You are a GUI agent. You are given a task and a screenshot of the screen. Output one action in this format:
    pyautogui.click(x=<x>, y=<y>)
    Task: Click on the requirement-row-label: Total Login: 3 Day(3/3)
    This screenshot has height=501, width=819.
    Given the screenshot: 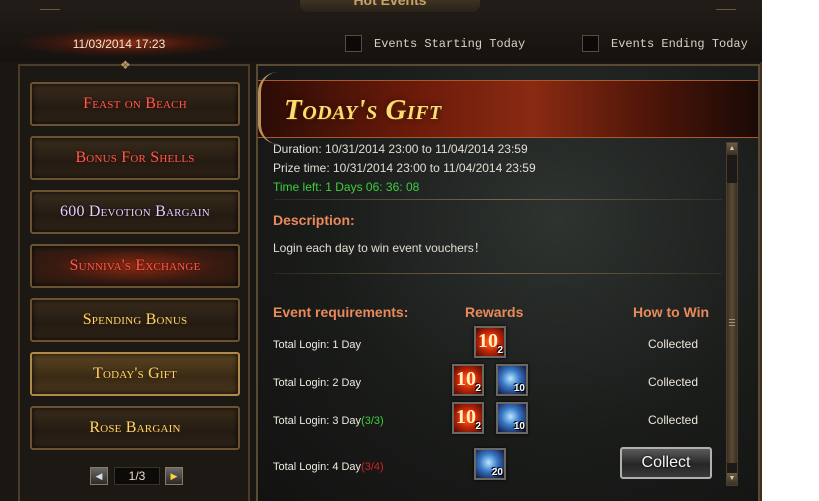 What is the action you would take?
    pyautogui.click(x=328, y=421)
    